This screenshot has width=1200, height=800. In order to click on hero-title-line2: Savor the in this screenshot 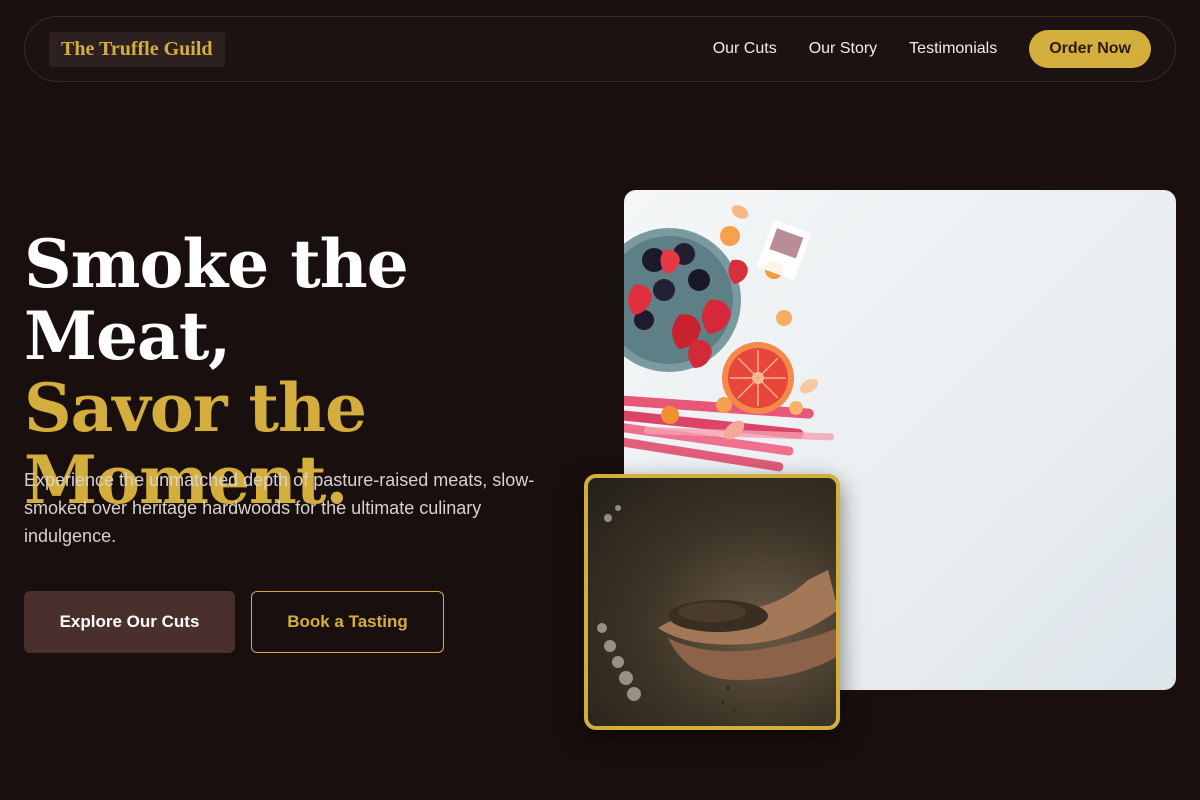, I will do `click(195, 408)`.